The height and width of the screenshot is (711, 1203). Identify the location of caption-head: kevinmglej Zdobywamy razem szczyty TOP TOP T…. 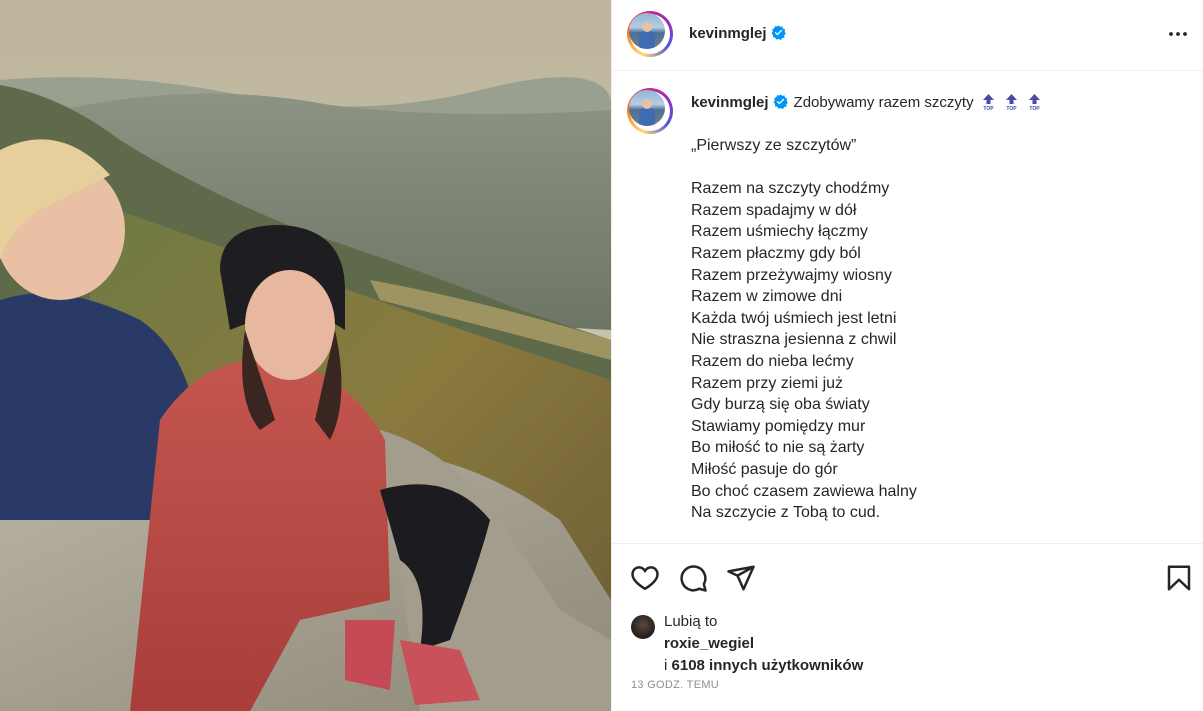
(867, 103).